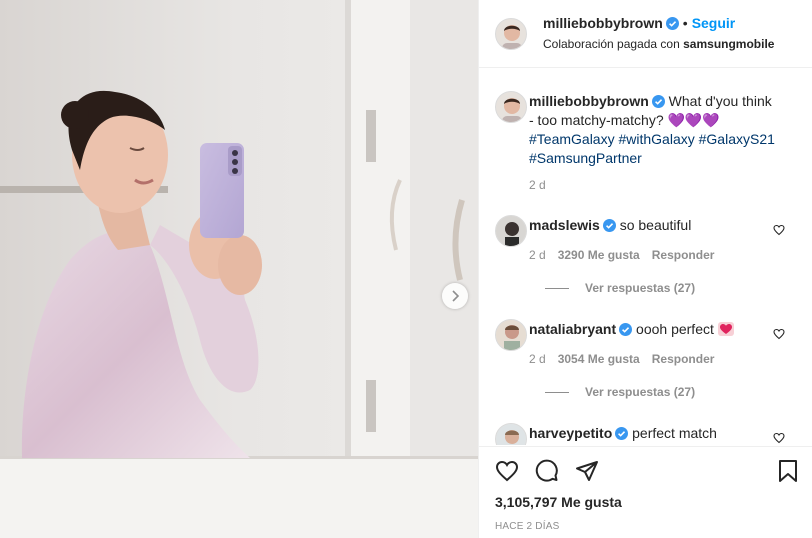  What do you see at coordinates (725, 329) in the screenshot?
I see `heart-emoji-icon` at bounding box center [725, 329].